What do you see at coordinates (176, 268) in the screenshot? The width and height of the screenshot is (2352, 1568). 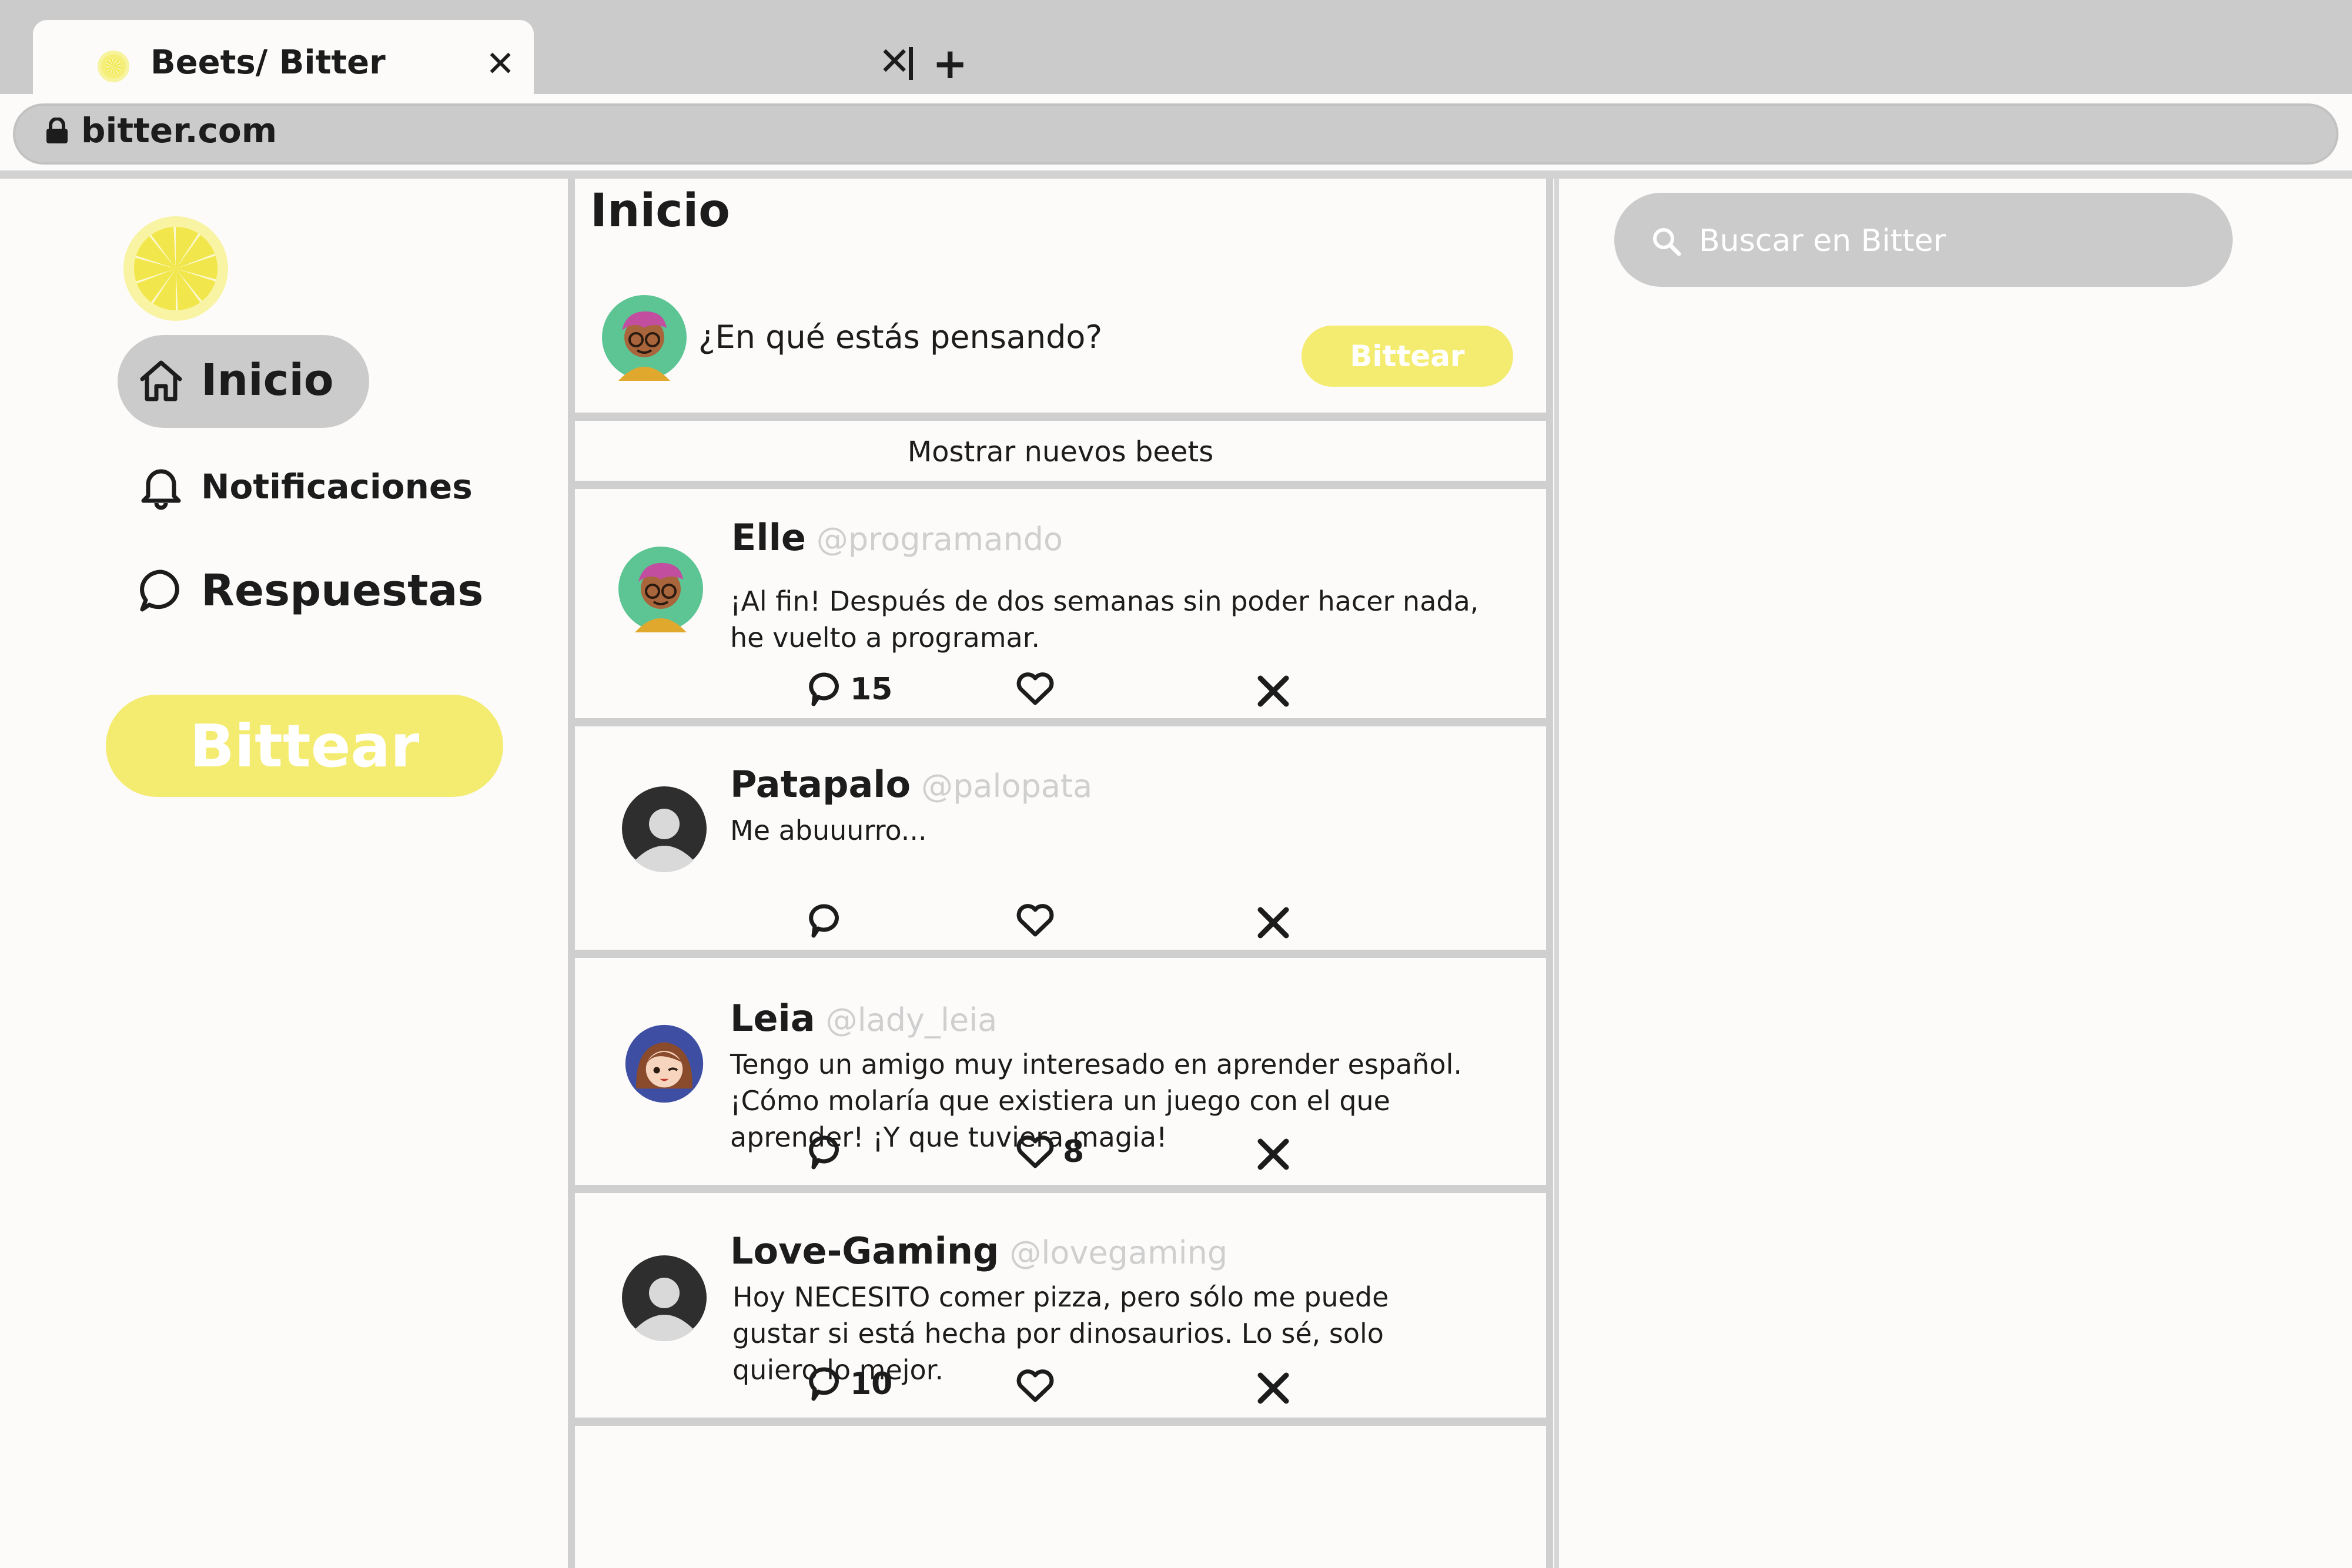 I see `lemon-logo-icon` at bounding box center [176, 268].